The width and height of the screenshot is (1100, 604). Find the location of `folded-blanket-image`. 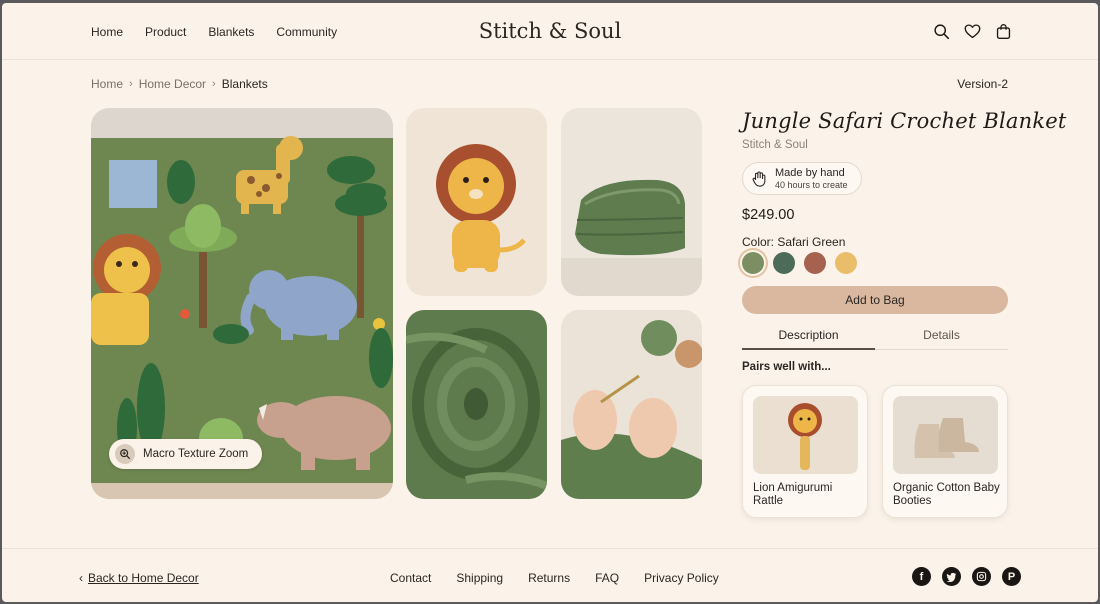

folded-blanket-image is located at coordinates (631, 202).